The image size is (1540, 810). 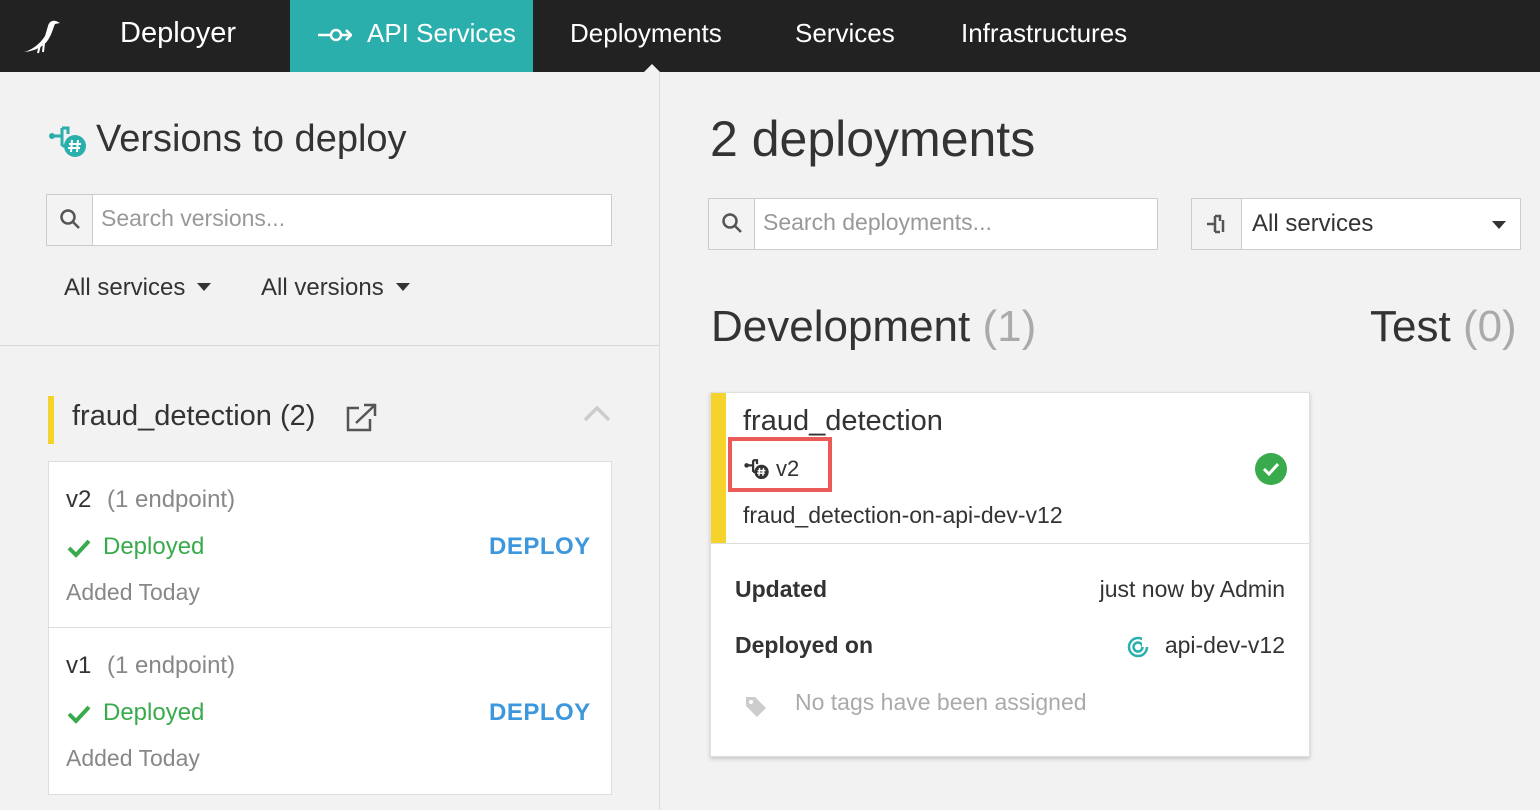 What do you see at coordinates (756, 707) in the screenshot?
I see `tag-icon` at bounding box center [756, 707].